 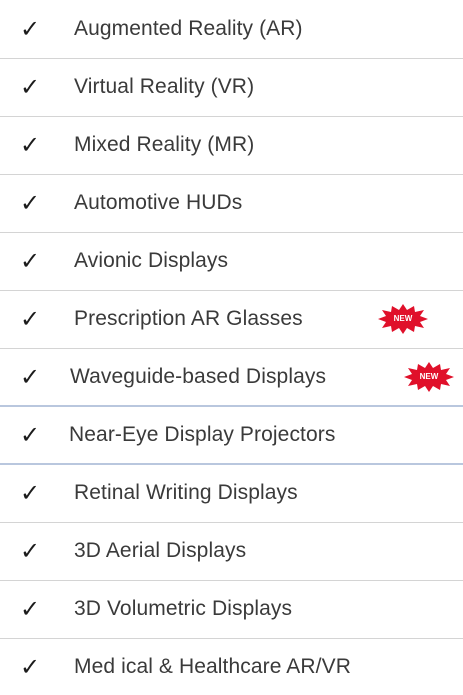 What do you see at coordinates (183, 608) in the screenshot?
I see `list-item-label: 3D Volumetric Displays` at bounding box center [183, 608].